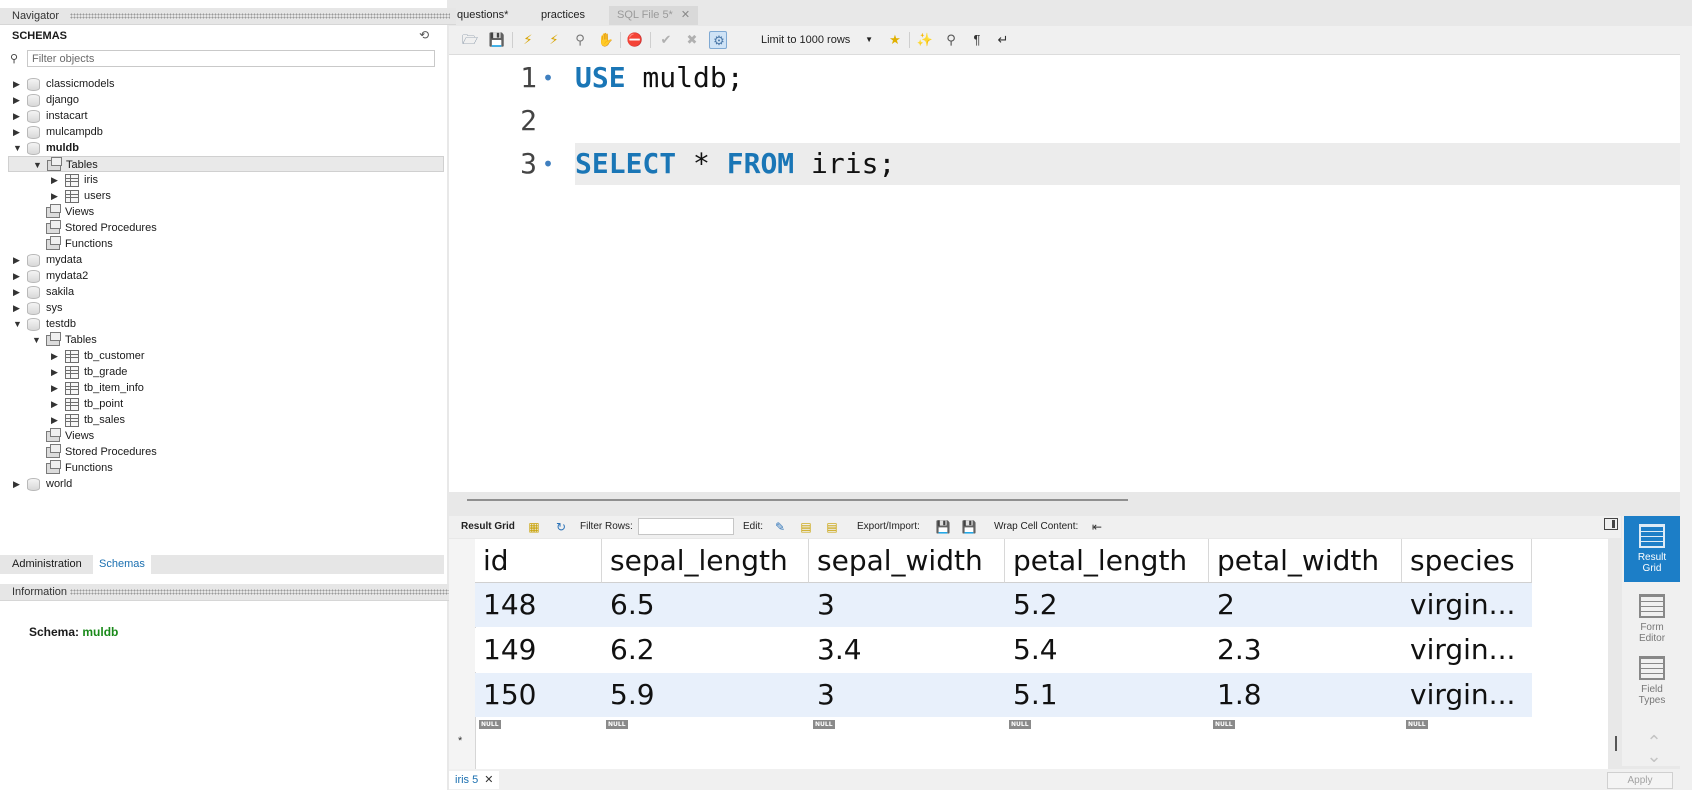 Image resolution: width=1692 pixels, height=790 pixels. Describe the element at coordinates (538, 561) in the screenshot. I see `column-header: id` at that location.